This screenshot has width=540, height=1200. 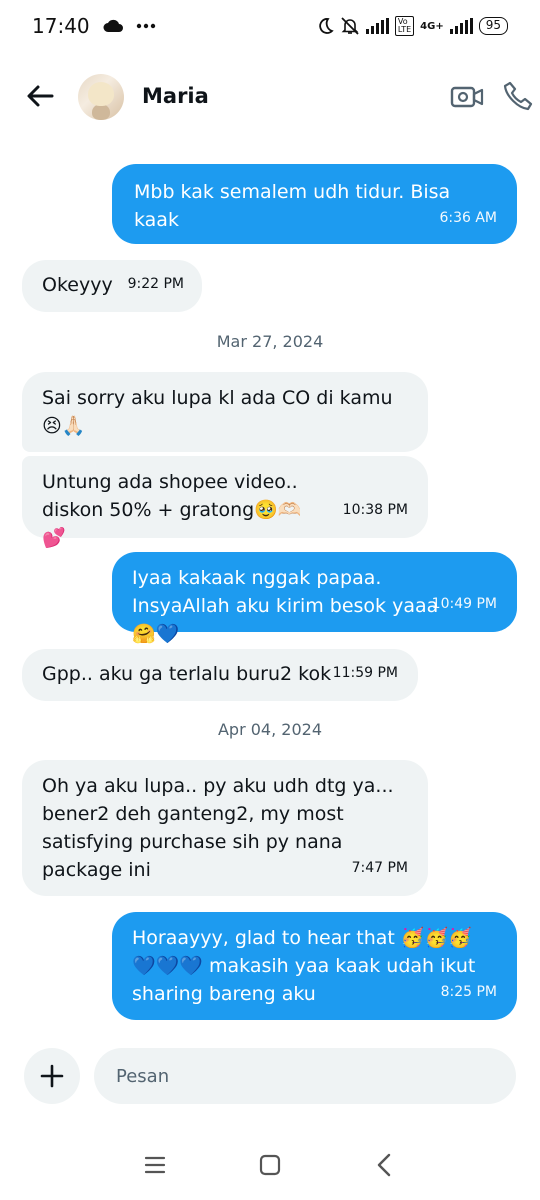 I want to click on plus-icon, so click(x=52, y=1076).